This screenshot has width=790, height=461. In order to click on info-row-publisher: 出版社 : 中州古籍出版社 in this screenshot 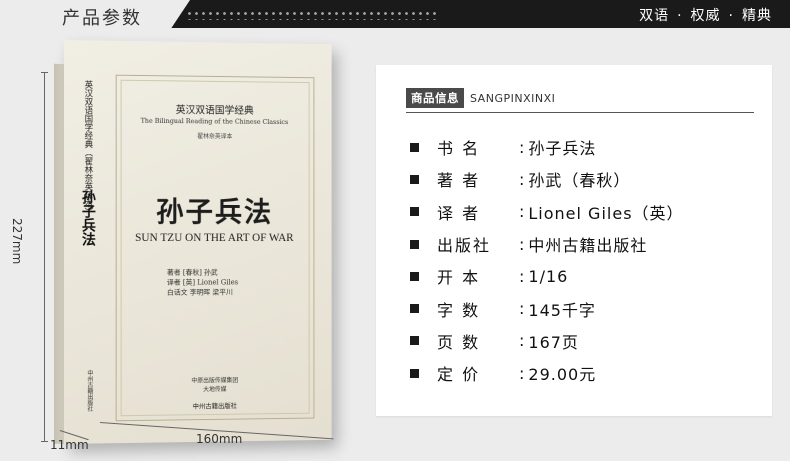, I will do `click(547, 244)`.